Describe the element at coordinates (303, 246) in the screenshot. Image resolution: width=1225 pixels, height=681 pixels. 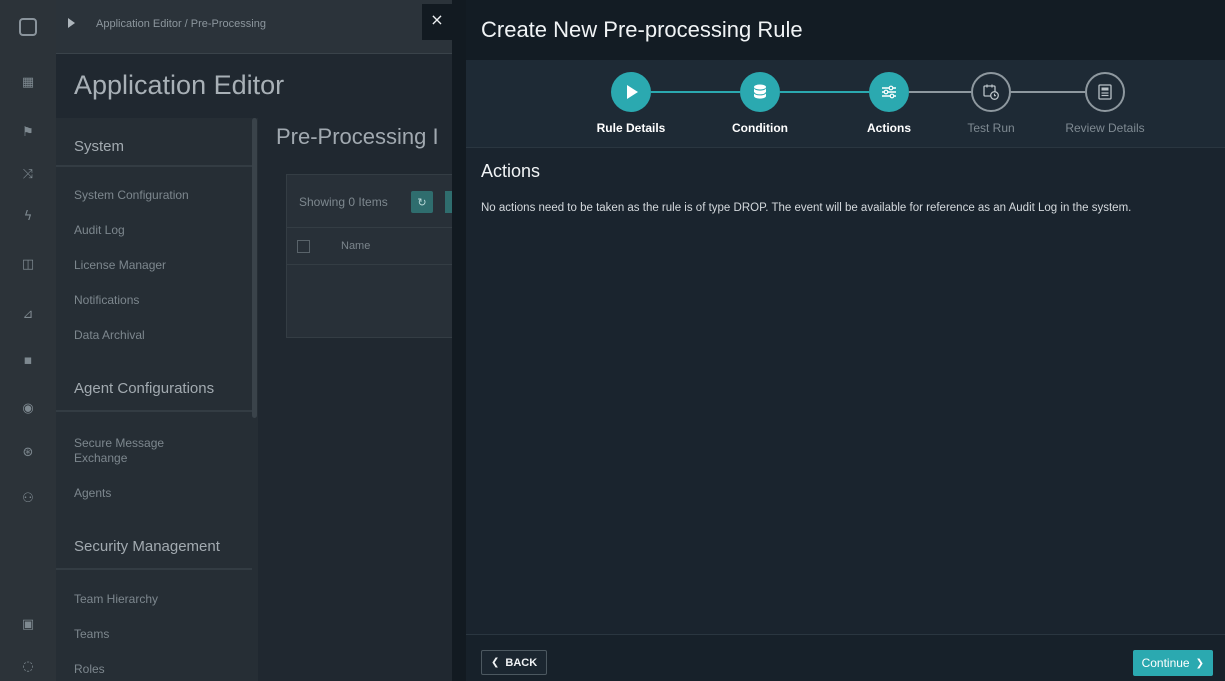
I see `select-all-checkbox` at that location.